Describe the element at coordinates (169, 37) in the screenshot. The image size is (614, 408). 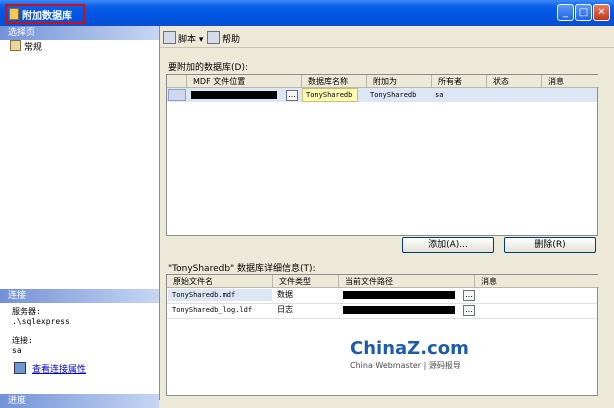
I see `script-icon` at that location.